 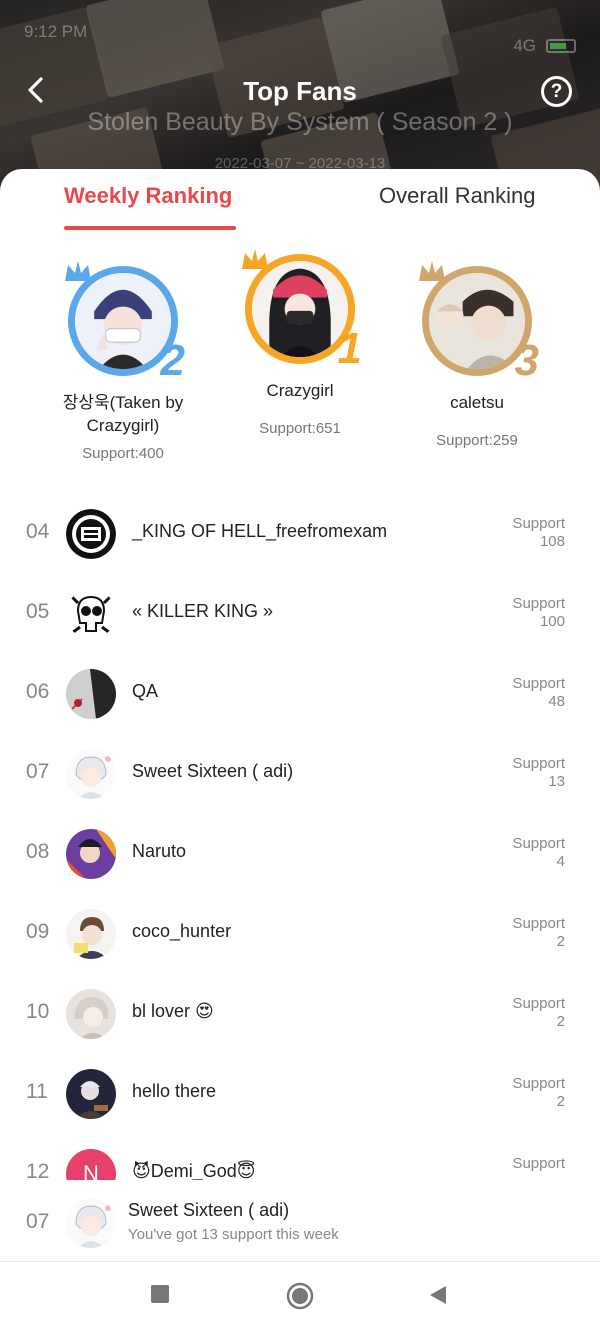 I want to click on list-item: 05 « KILLER KING » Support 100, so click(x=300, y=614).